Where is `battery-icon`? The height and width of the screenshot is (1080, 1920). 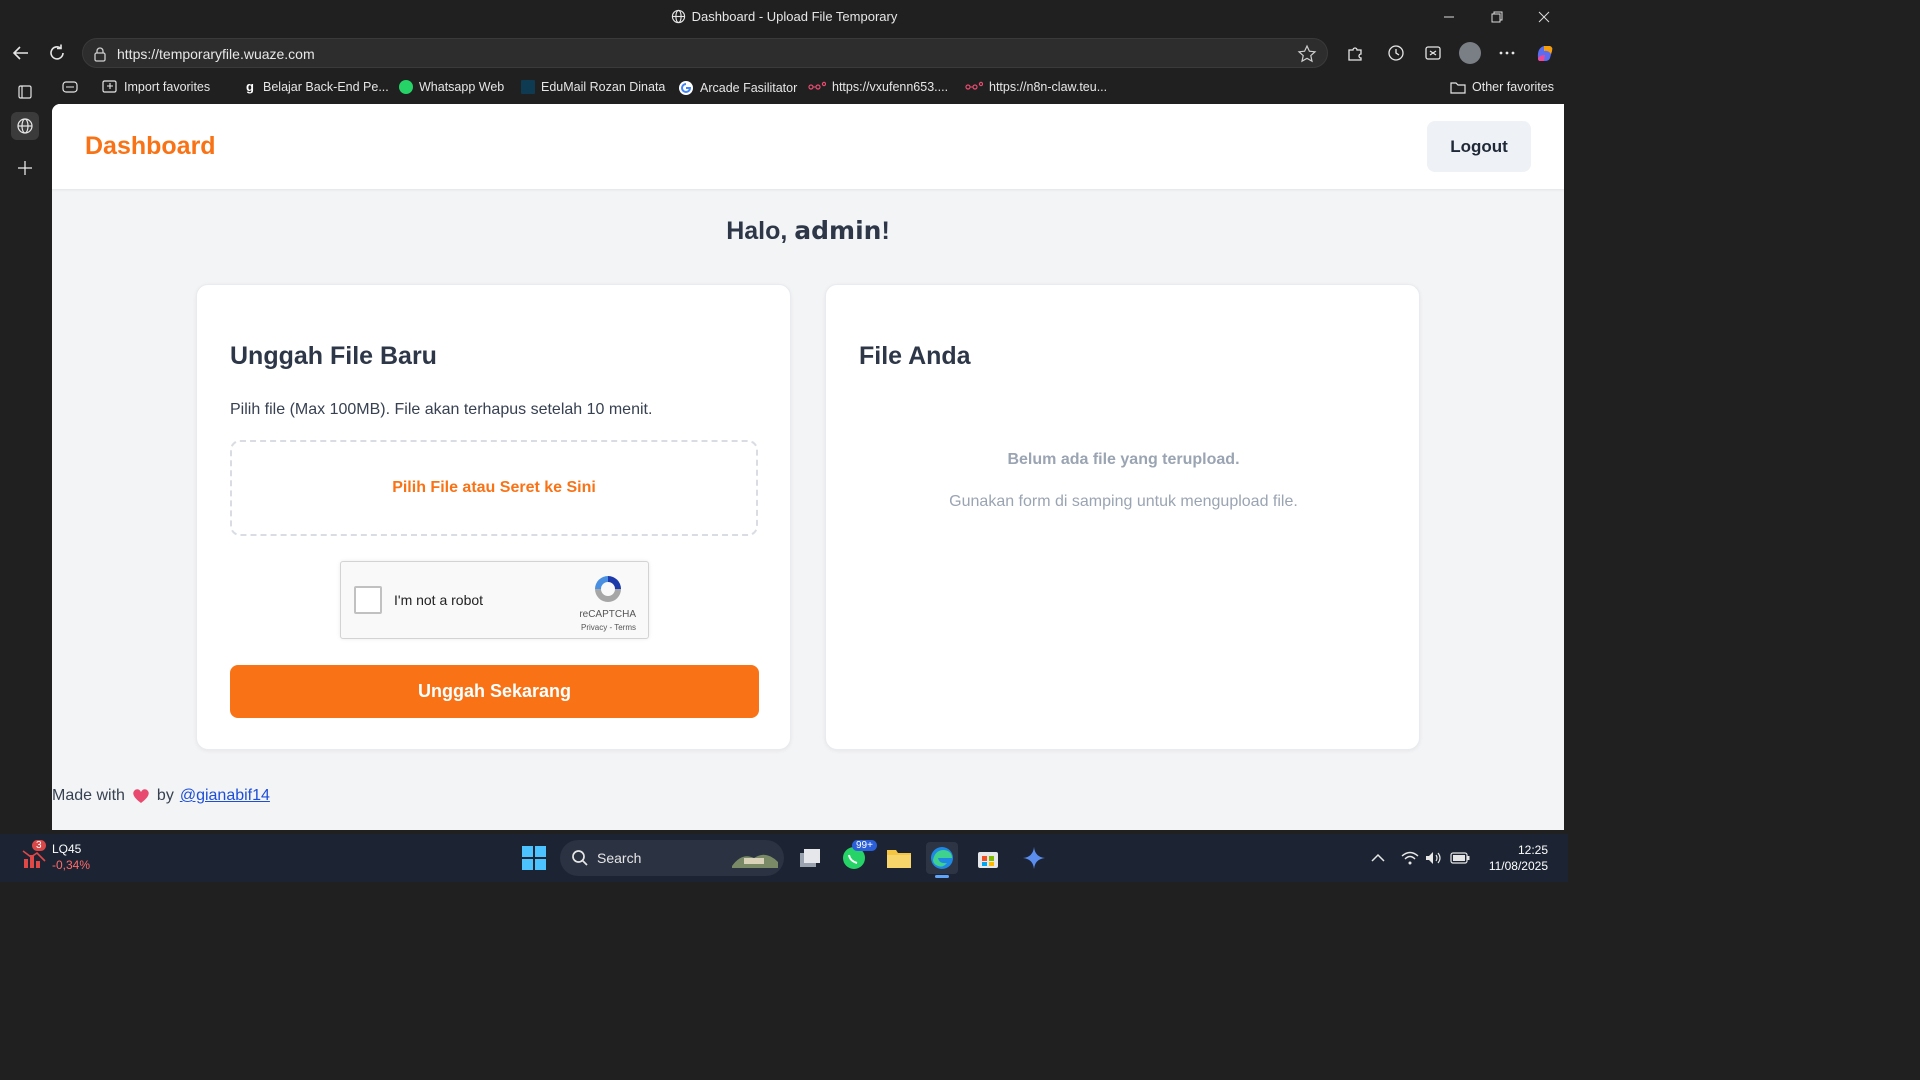
battery-icon is located at coordinates (1460, 858).